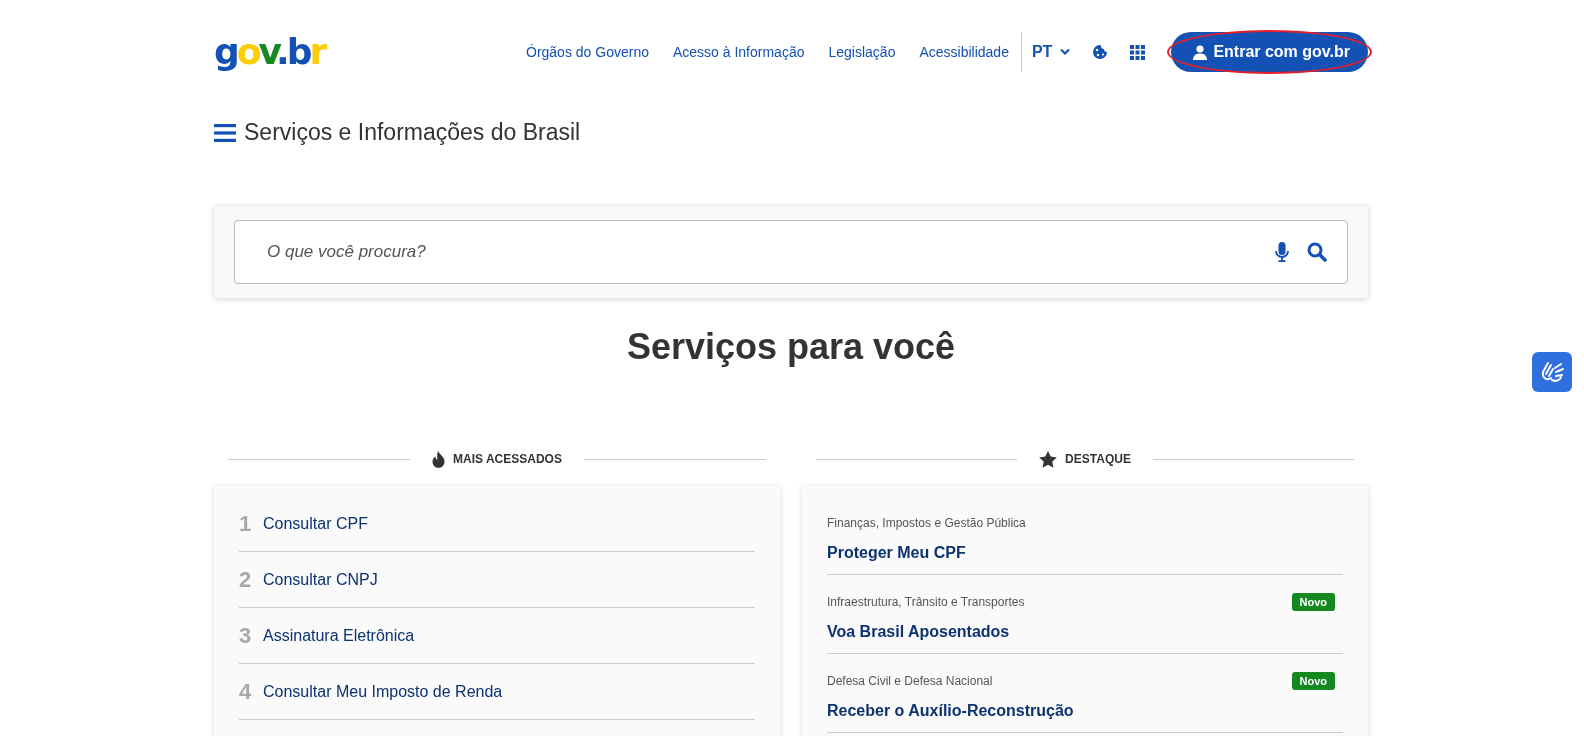  I want to click on category-label: Finanças, Impostos e Gestão Pública, so click(926, 523).